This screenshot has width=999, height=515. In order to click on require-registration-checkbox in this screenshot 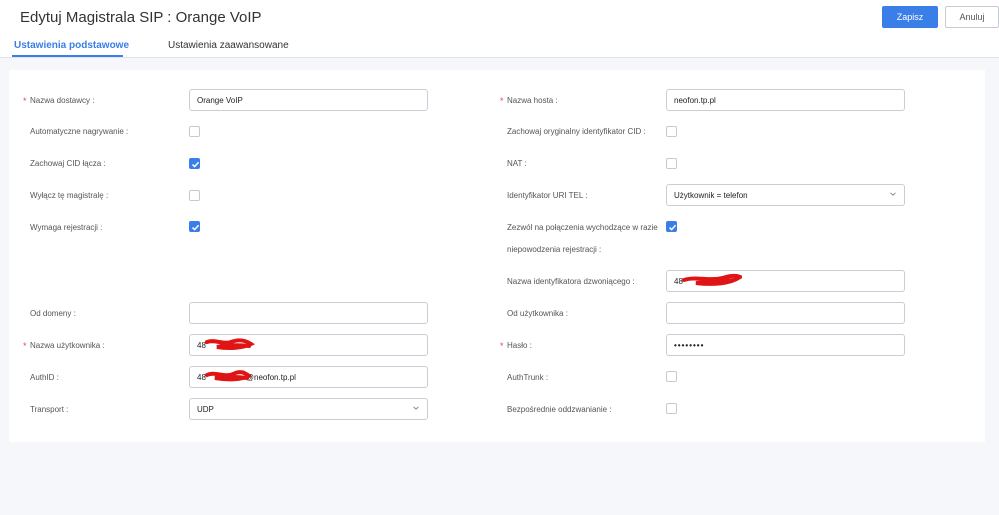, I will do `click(194, 226)`.